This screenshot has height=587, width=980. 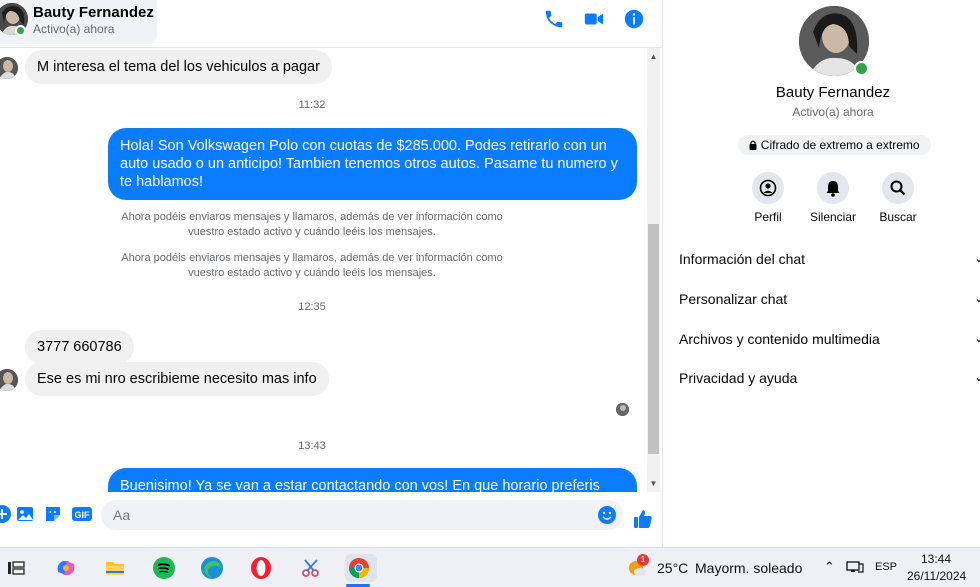 What do you see at coordinates (261, 568) in the screenshot?
I see `opera-icon` at bounding box center [261, 568].